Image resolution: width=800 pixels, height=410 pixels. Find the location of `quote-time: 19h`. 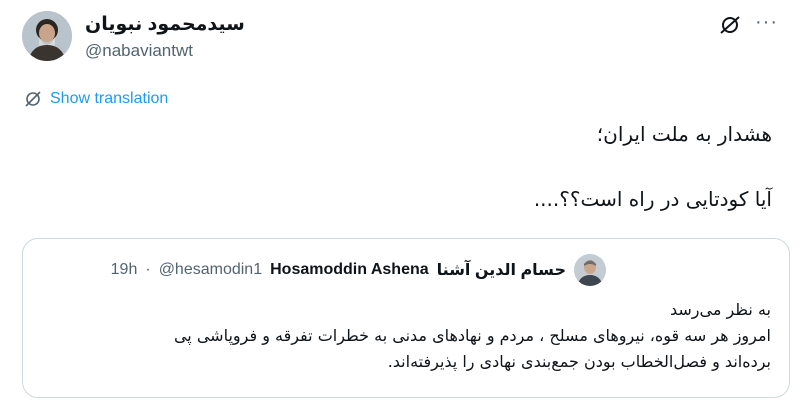

quote-time: 19h is located at coordinates (124, 270).